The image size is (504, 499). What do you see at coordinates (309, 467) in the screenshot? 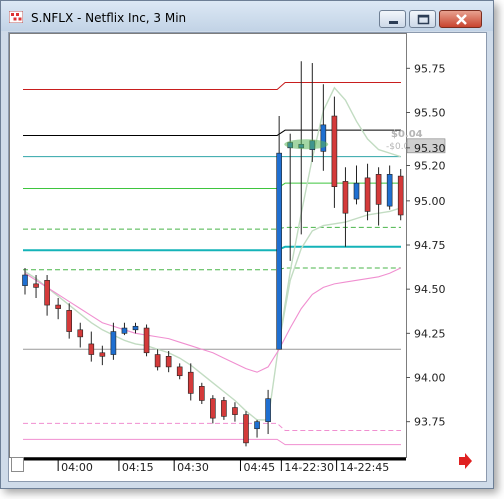
I see `time-tick-label: 14-22:30` at bounding box center [309, 467].